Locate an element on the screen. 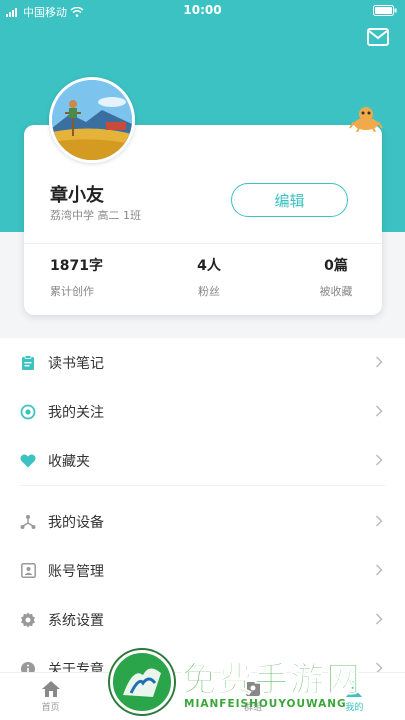 Image resolution: width=405 pixels, height=720 pixels. status-time: 10:00 is located at coordinates (202, 10).